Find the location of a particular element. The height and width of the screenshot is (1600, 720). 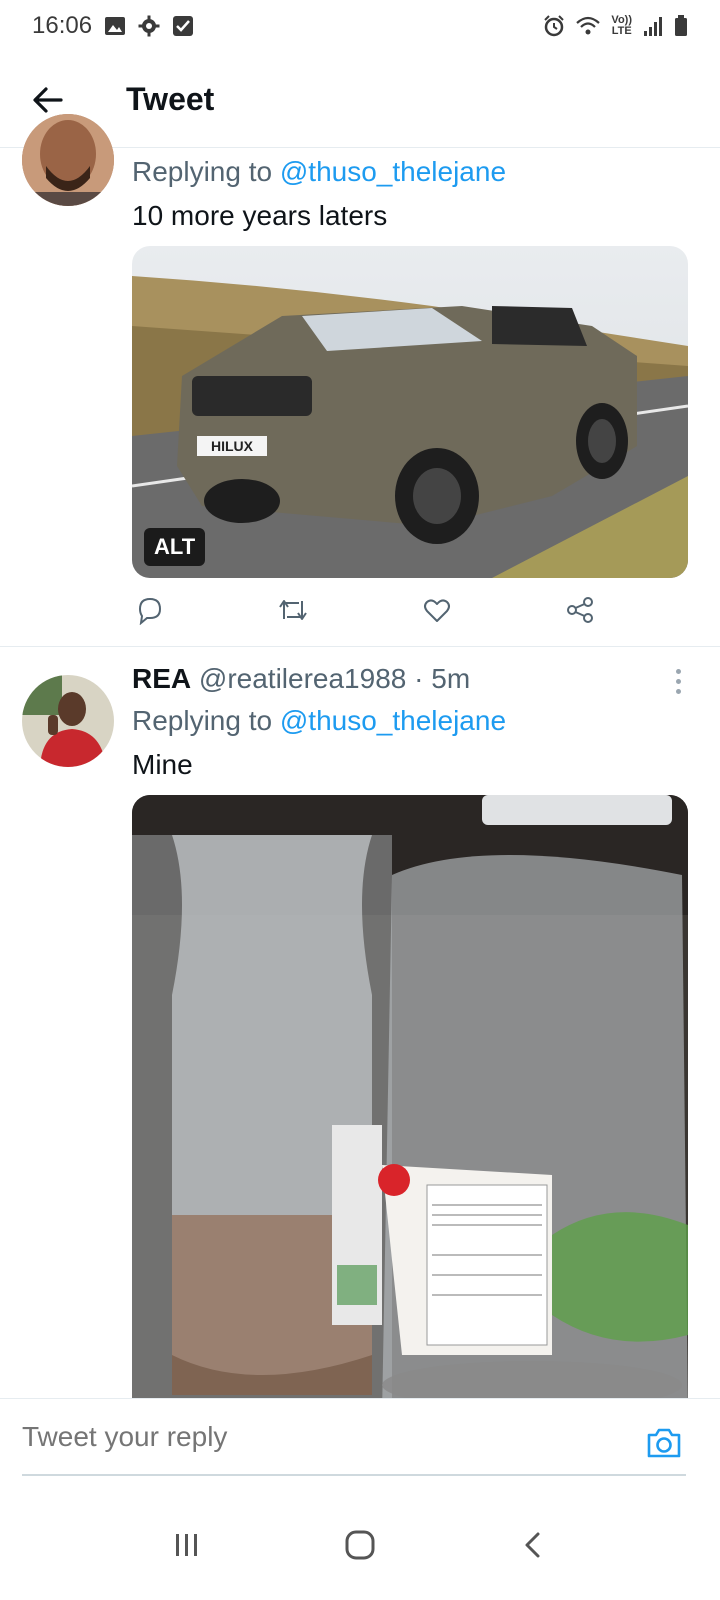

battery-icon is located at coordinates (681, 25).